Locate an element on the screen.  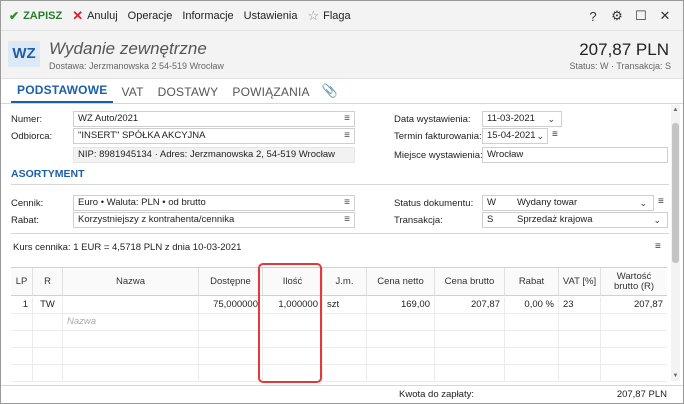
scroll-down-icon: ▼ is located at coordinates (675, 376).